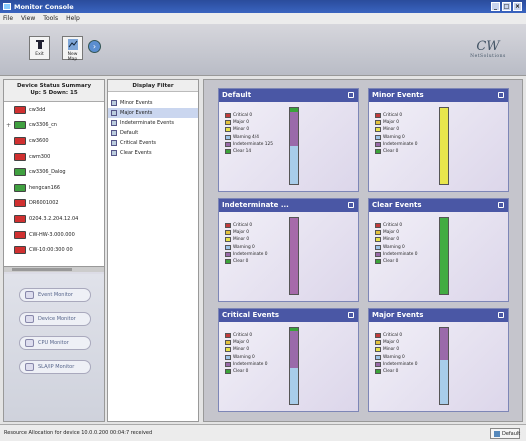 The width and height of the screenshot is (526, 441). What do you see at coordinates (288, 95) in the screenshot?
I see `panel-header: Default` at bounding box center [288, 95].